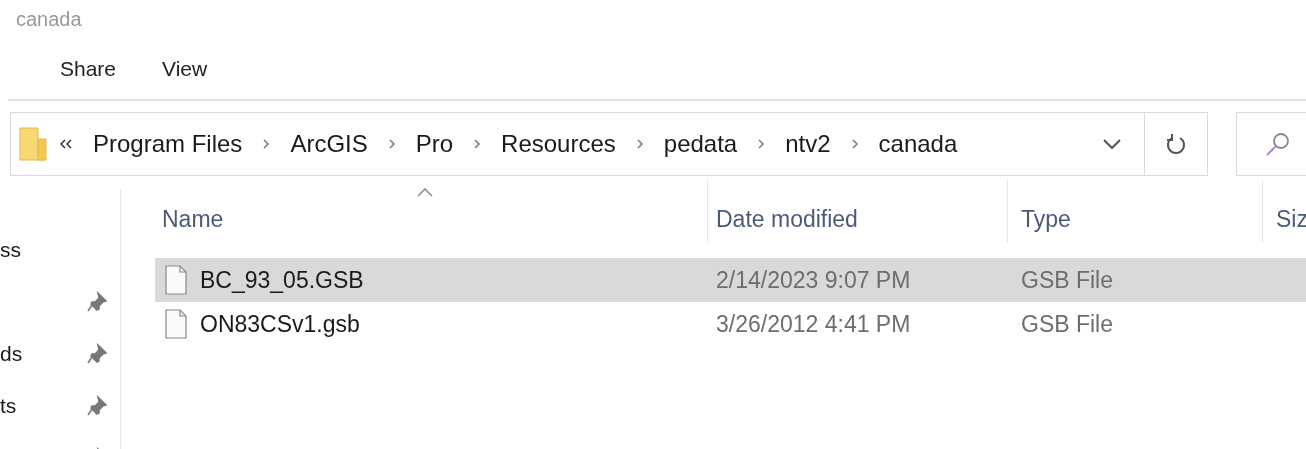 The image size is (1306, 449). Describe the element at coordinates (857, 211) in the screenshot. I see `column-header: Date modified` at that location.